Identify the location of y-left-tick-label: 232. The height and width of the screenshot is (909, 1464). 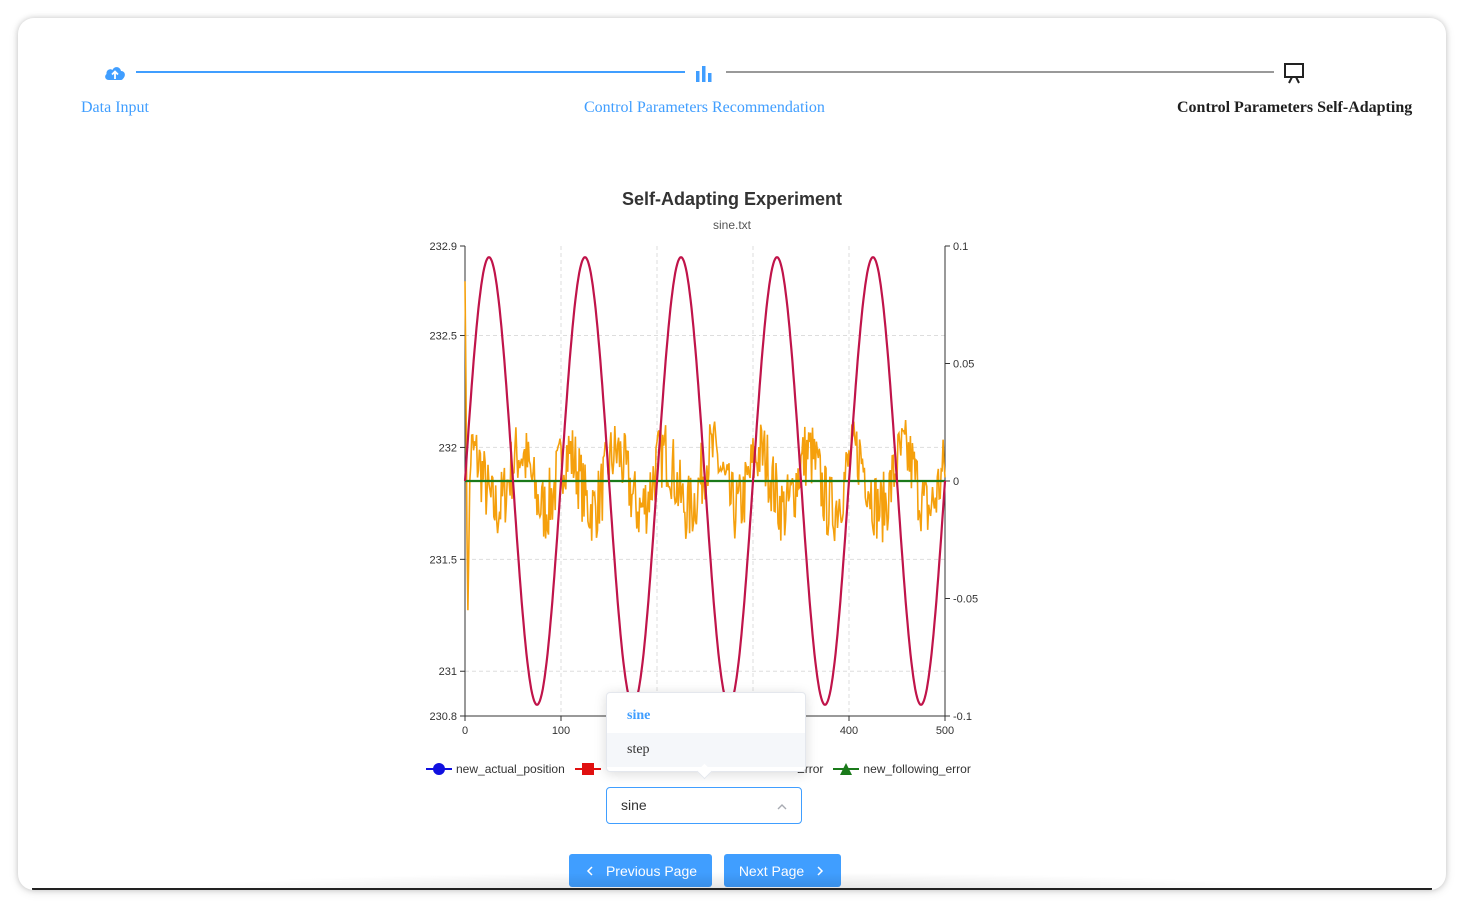
(448, 448).